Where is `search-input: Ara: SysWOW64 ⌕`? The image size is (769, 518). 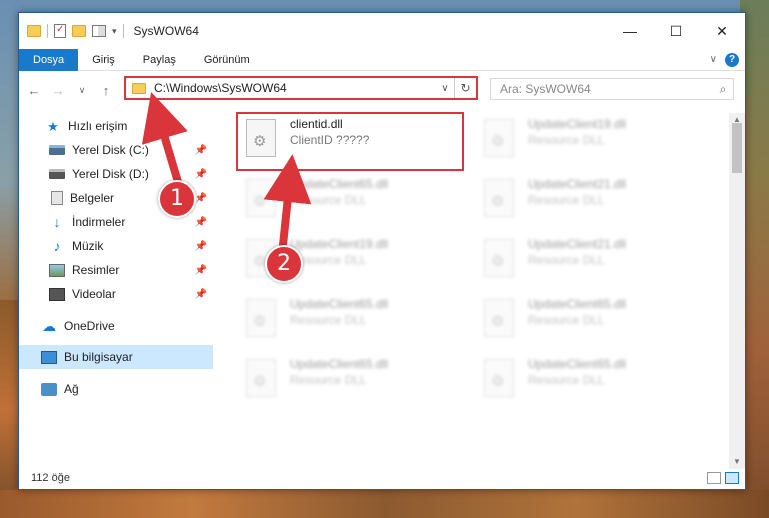
search-input: Ara: SysWOW64 ⌕ is located at coordinates (612, 89).